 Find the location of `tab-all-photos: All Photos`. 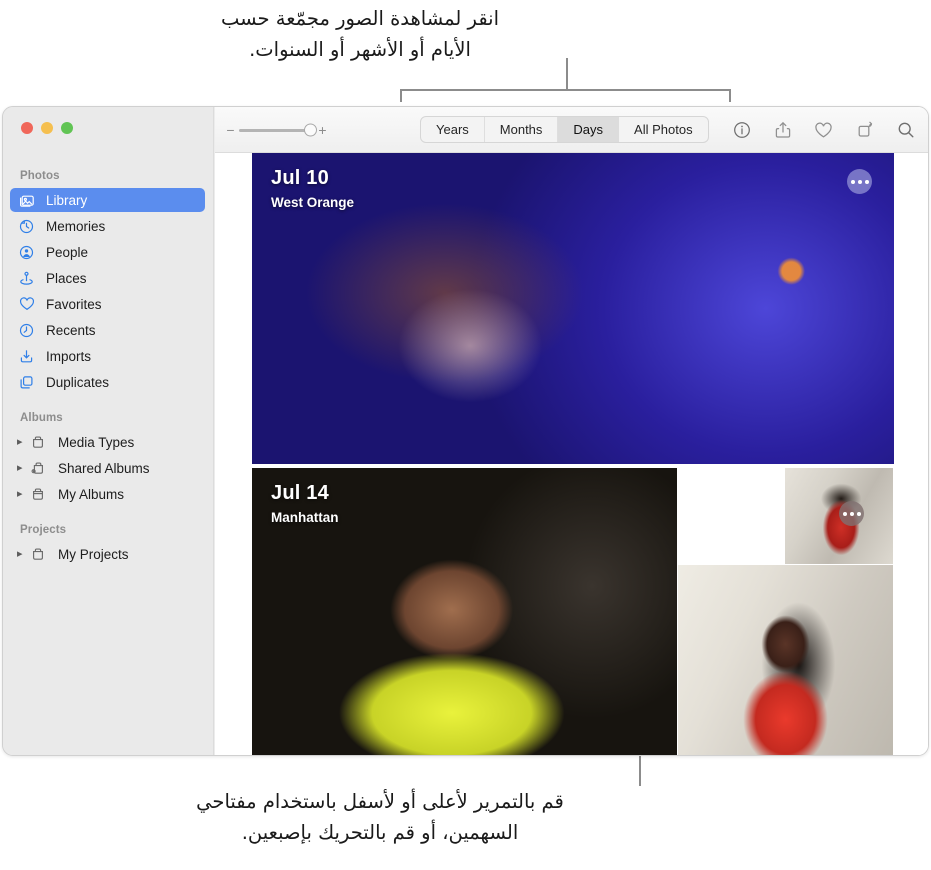

tab-all-photos: All Photos is located at coordinates (663, 129).